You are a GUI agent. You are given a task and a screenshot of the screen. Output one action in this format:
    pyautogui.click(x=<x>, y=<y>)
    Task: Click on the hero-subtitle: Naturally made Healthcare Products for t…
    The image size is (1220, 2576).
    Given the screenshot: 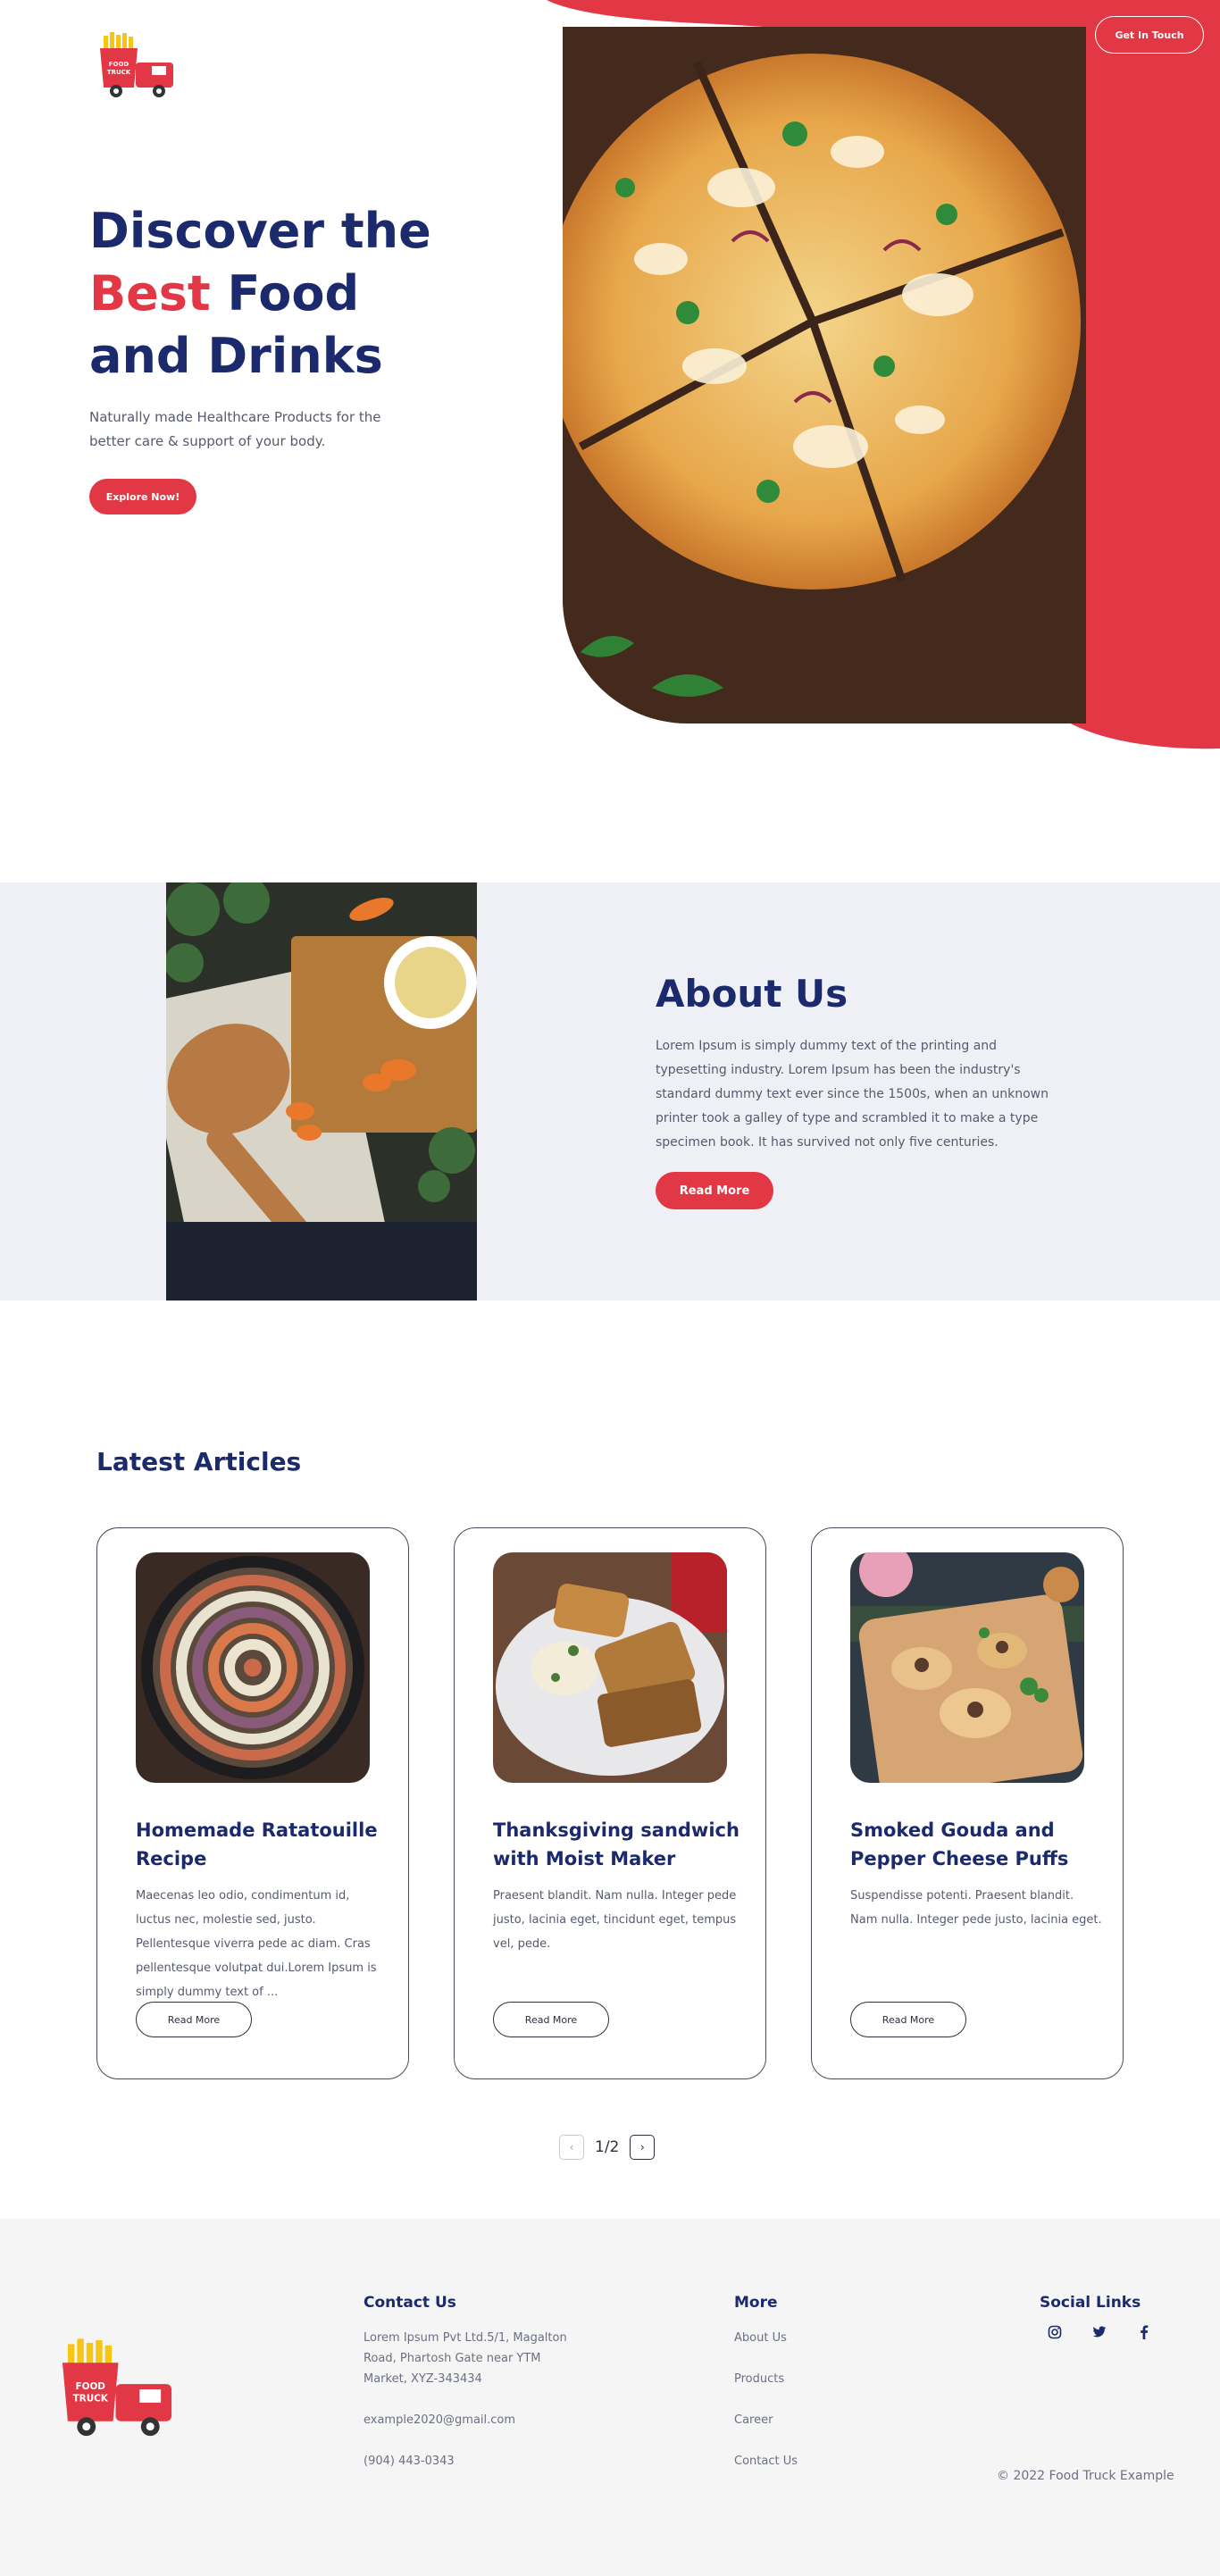 What is the action you would take?
    pyautogui.click(x=235, y=429)
    